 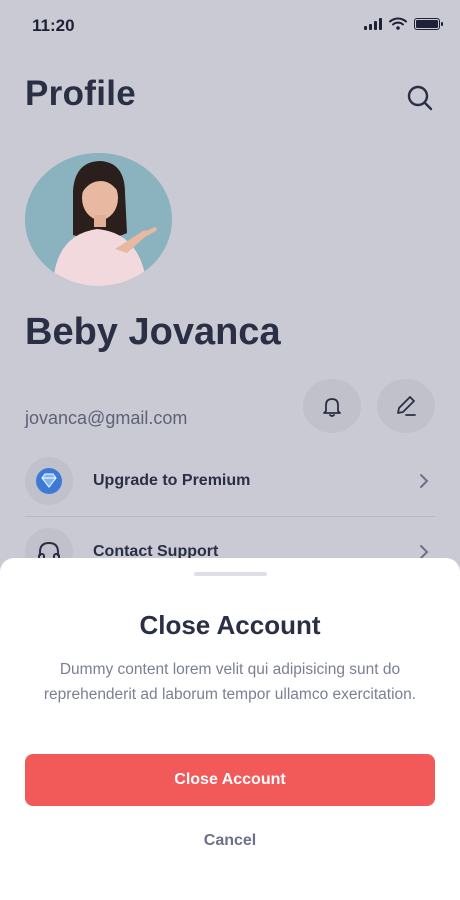 I want to click on notifications-button, so click(x=332, y=406).